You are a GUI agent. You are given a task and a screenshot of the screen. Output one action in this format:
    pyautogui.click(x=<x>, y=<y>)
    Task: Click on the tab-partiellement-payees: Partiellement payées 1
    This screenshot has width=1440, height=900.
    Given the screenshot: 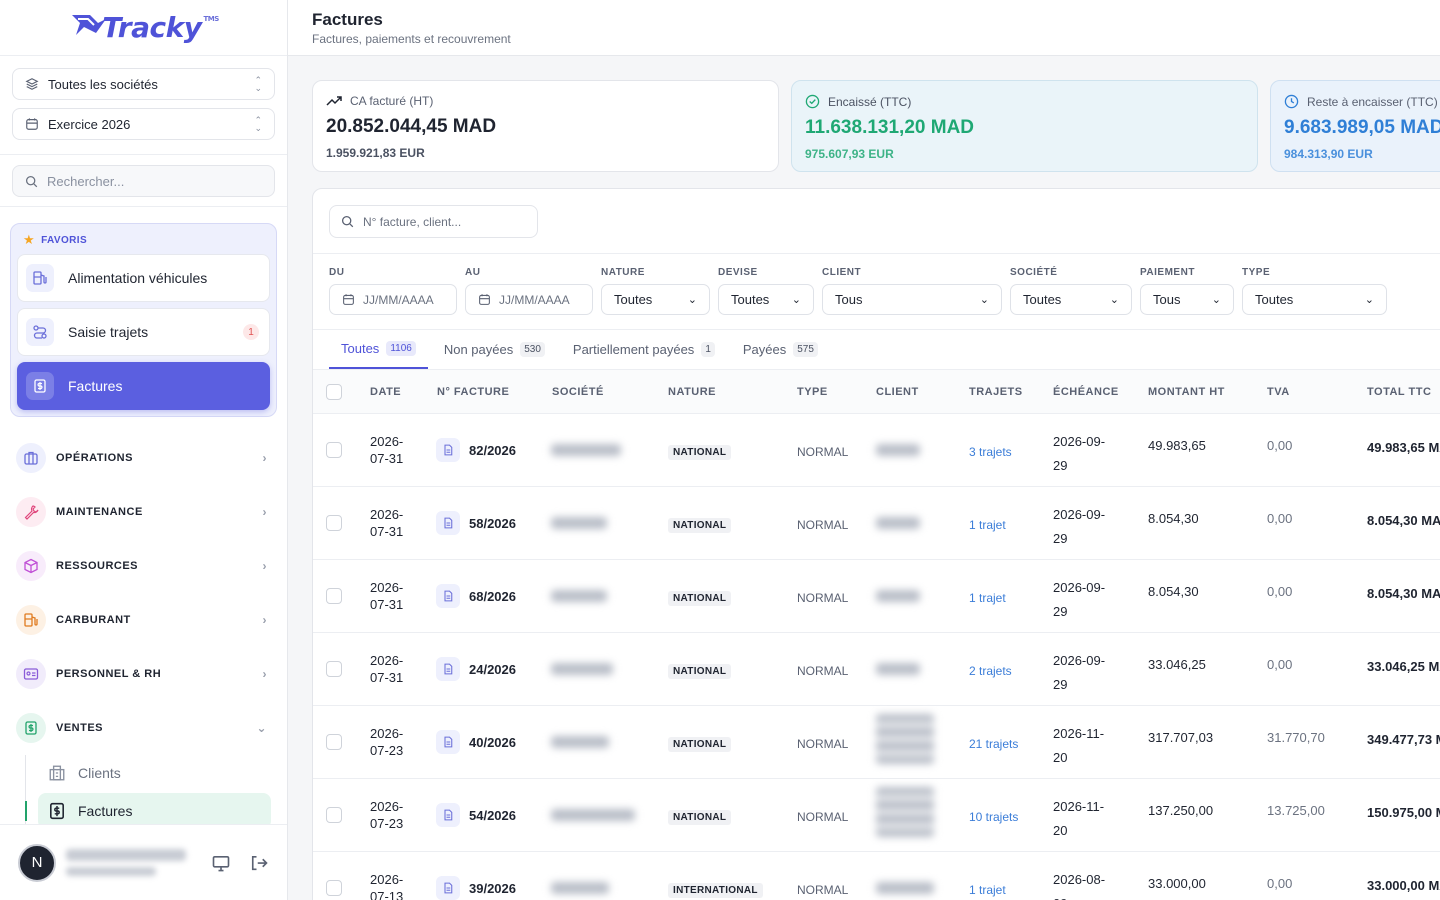 What is the action you would take?
    pyautogui.click(x=644, y=349)
    